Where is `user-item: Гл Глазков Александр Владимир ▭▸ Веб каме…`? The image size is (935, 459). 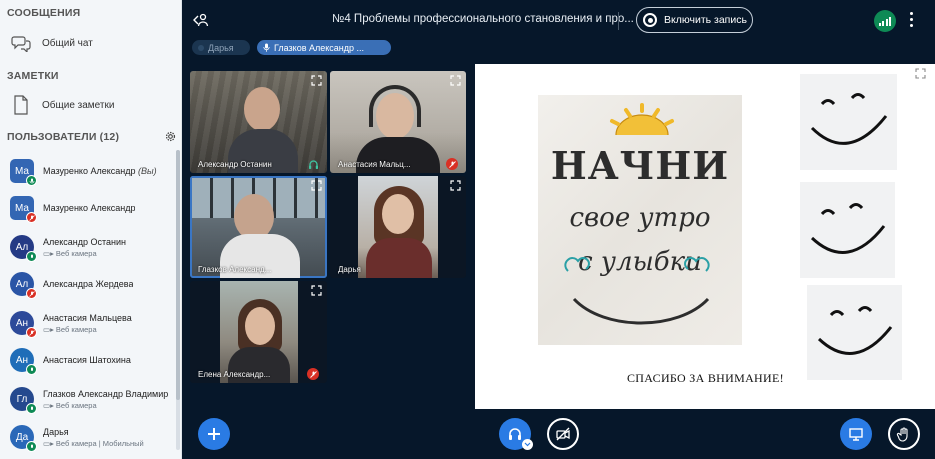 user-item: Гл Глазков Александр Владимир ▭▸ Веб каме… is located at coordinates (92, 399).